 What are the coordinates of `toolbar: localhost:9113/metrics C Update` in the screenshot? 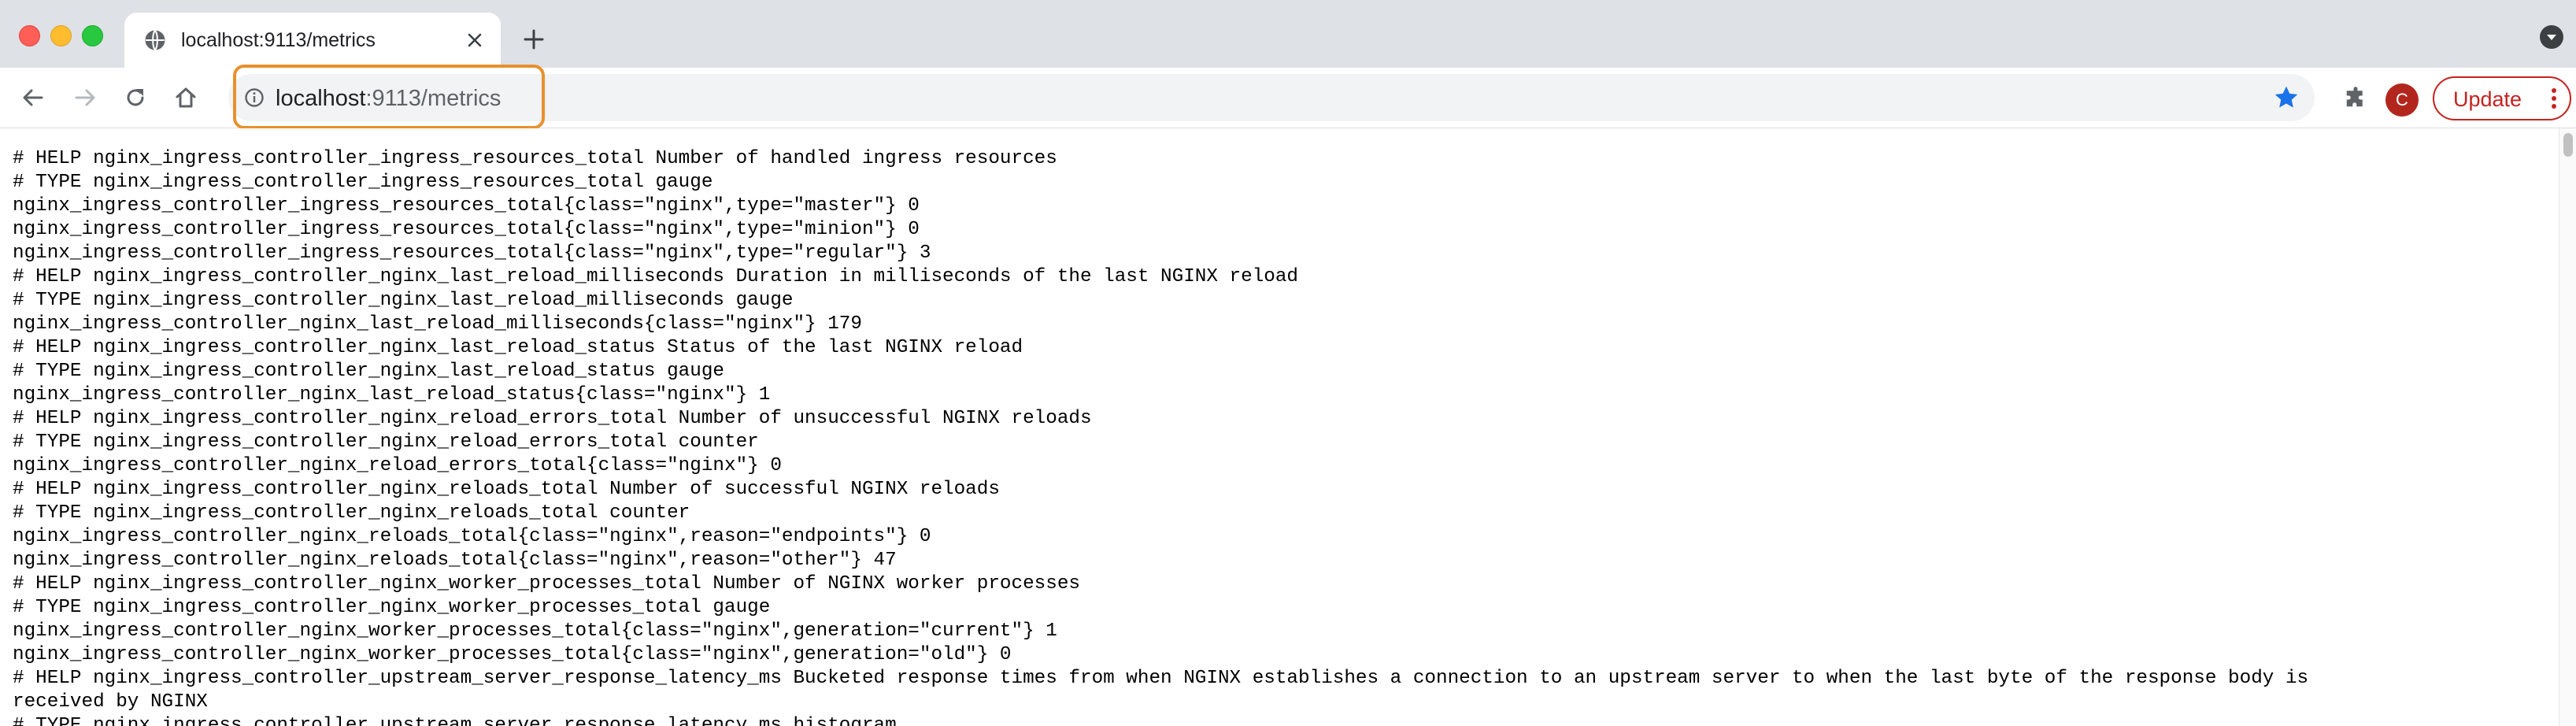 It's located at (1288, 97).